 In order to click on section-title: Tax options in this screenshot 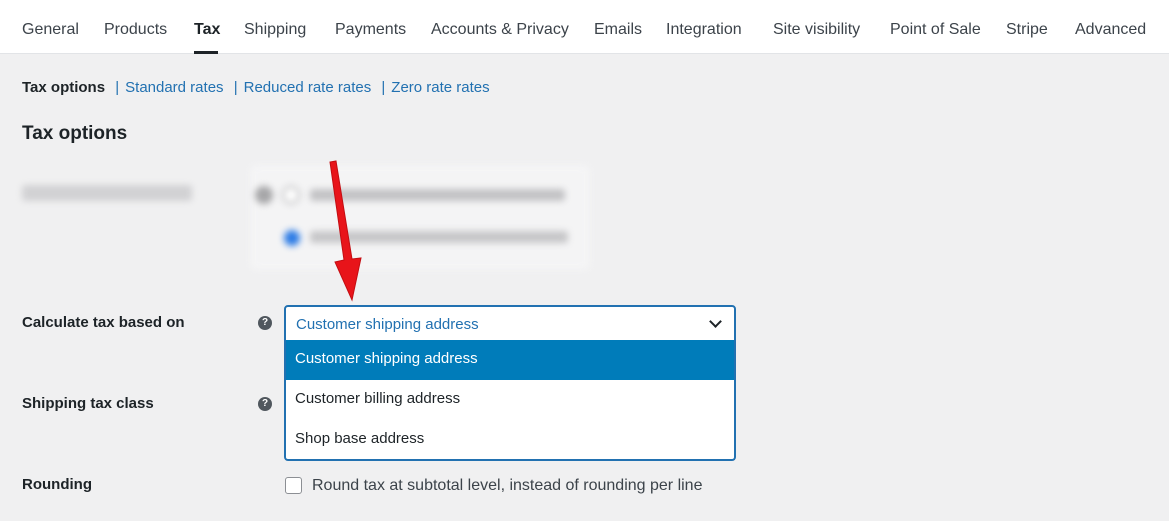, I will do `click(75, 133)`.